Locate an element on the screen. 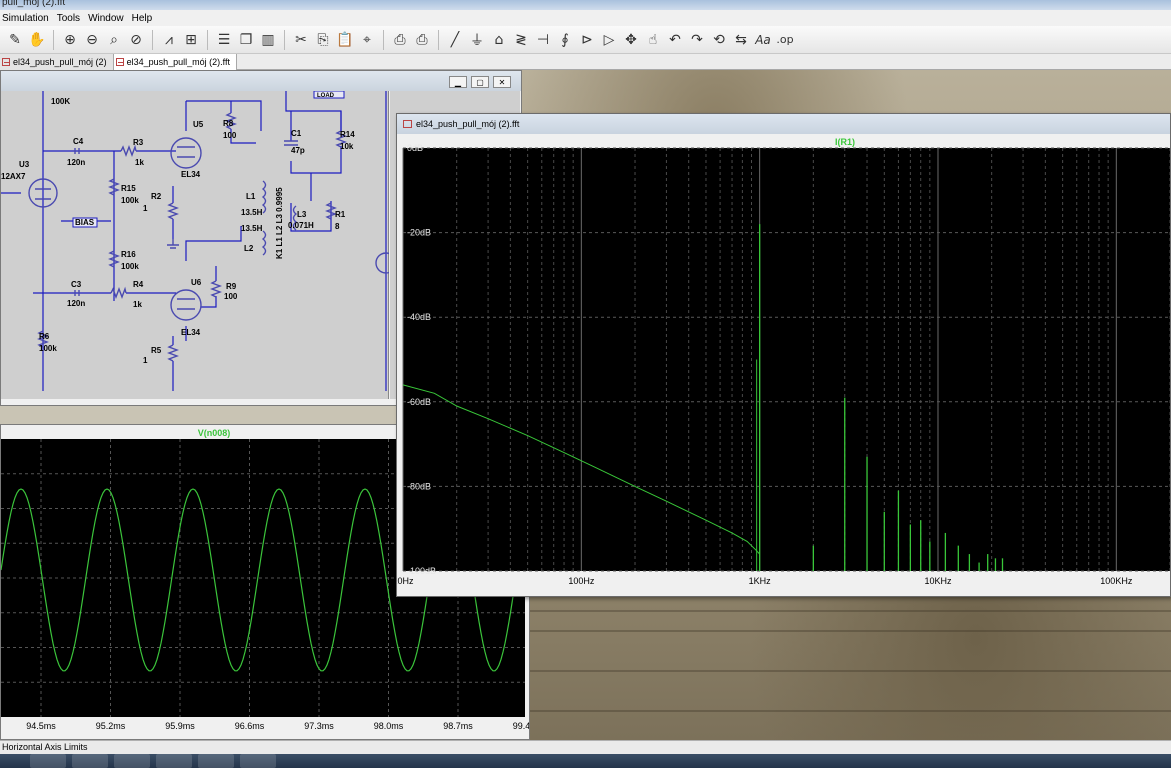 The image size is (1171, 768). tile-horiz-icon: ☰ is located at coordinates (224, 40).